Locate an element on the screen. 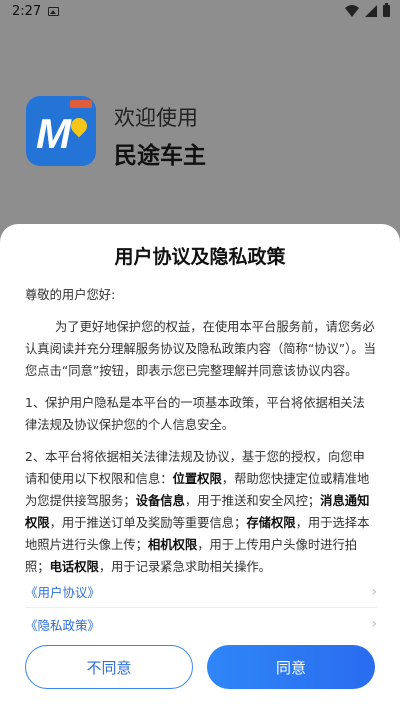 This screenshot has width=400, height=711. privacy-policy-label: 《隐私政策》 is located at coordinates (63, 625).